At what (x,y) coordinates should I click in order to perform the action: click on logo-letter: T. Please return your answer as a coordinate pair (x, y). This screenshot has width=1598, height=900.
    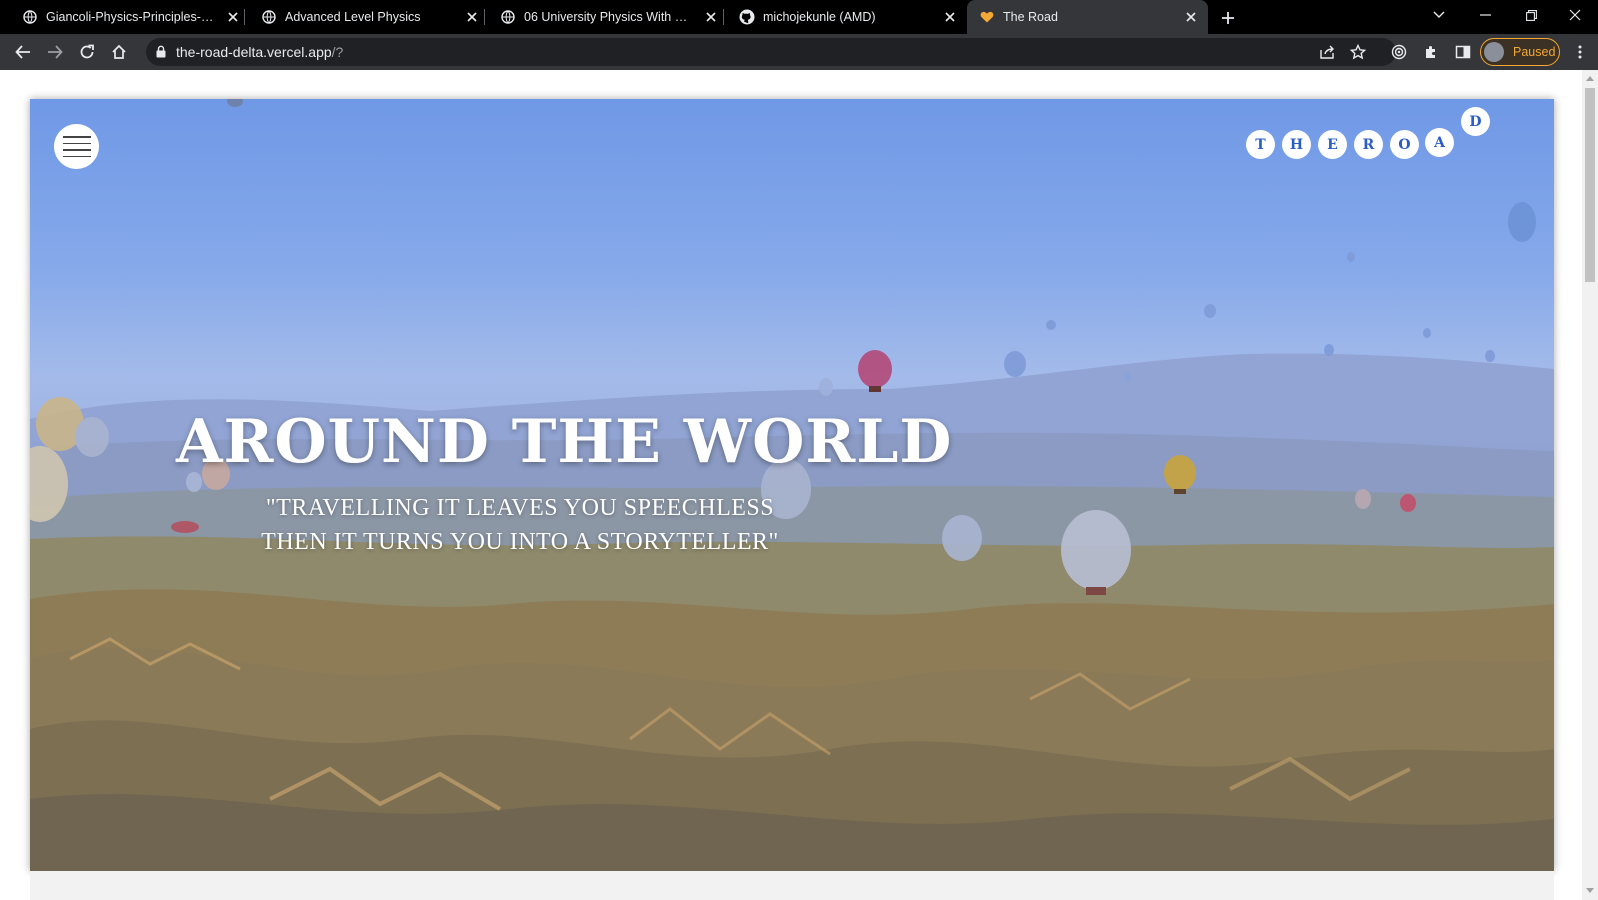
    Looking at the image, I should click on (1260, 144).